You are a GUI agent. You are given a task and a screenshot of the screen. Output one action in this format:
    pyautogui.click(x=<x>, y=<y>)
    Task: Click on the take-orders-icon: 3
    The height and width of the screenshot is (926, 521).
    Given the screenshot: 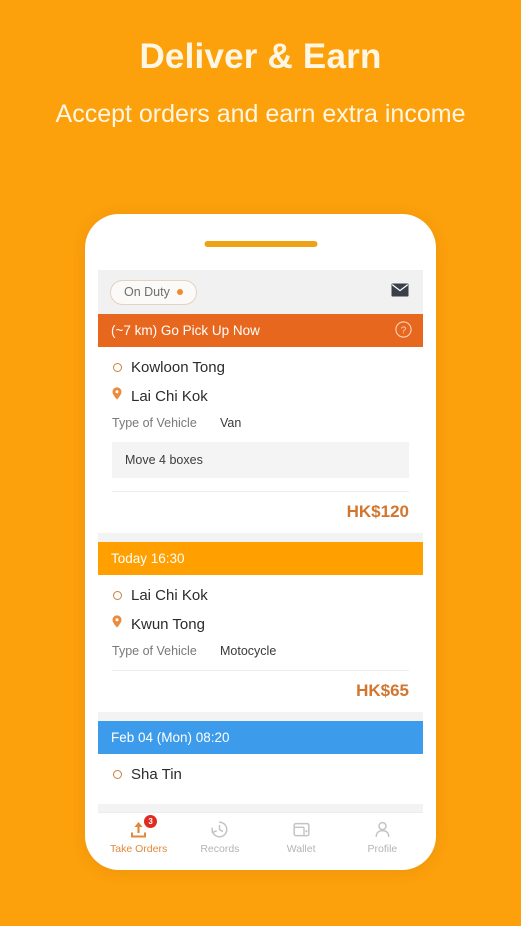 What is the action you would take?
    pyautogui.click(x=143, y=827)
    